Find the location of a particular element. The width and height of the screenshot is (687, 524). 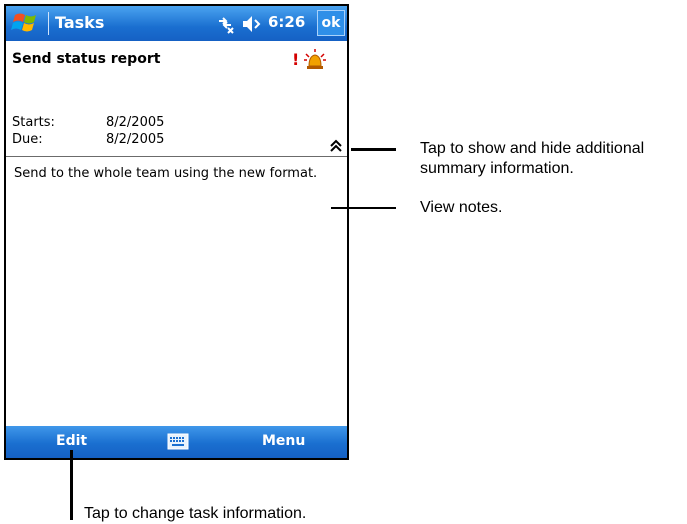

start-menu-button is located at coordinates (27, 23).